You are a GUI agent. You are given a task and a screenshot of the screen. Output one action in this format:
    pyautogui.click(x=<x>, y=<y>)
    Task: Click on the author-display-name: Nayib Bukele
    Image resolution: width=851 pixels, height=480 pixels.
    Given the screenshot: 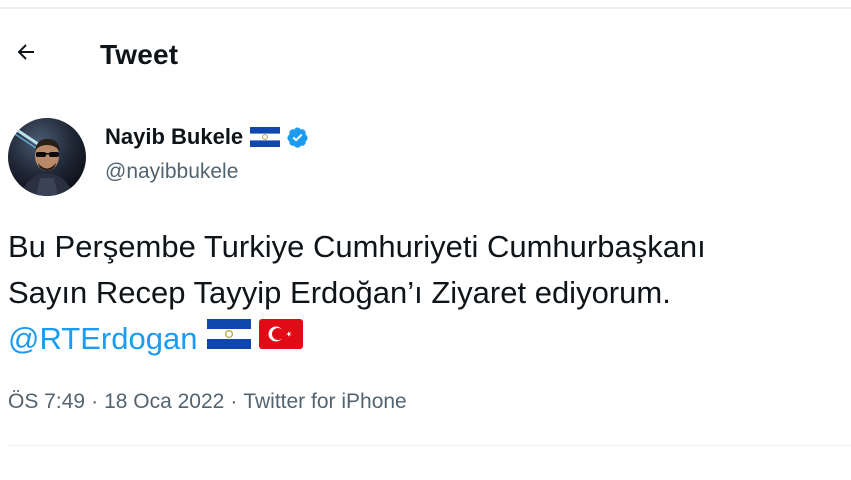 What is the action you would take?
    pyautogui.click(x=174, y=137)
    